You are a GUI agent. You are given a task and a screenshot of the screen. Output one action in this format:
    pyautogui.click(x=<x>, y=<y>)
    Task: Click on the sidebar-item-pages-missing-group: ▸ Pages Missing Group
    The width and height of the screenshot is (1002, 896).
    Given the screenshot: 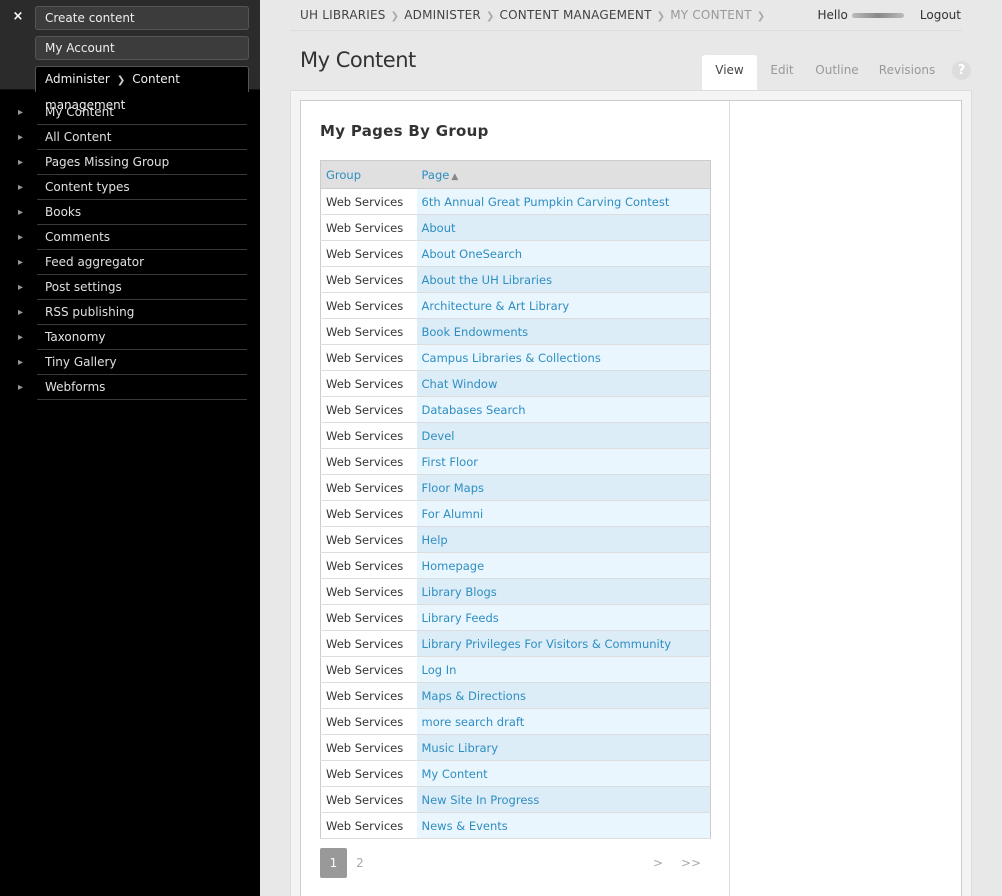 What is the action you would take?
    pyautogui.click(x=132, y=162)
    